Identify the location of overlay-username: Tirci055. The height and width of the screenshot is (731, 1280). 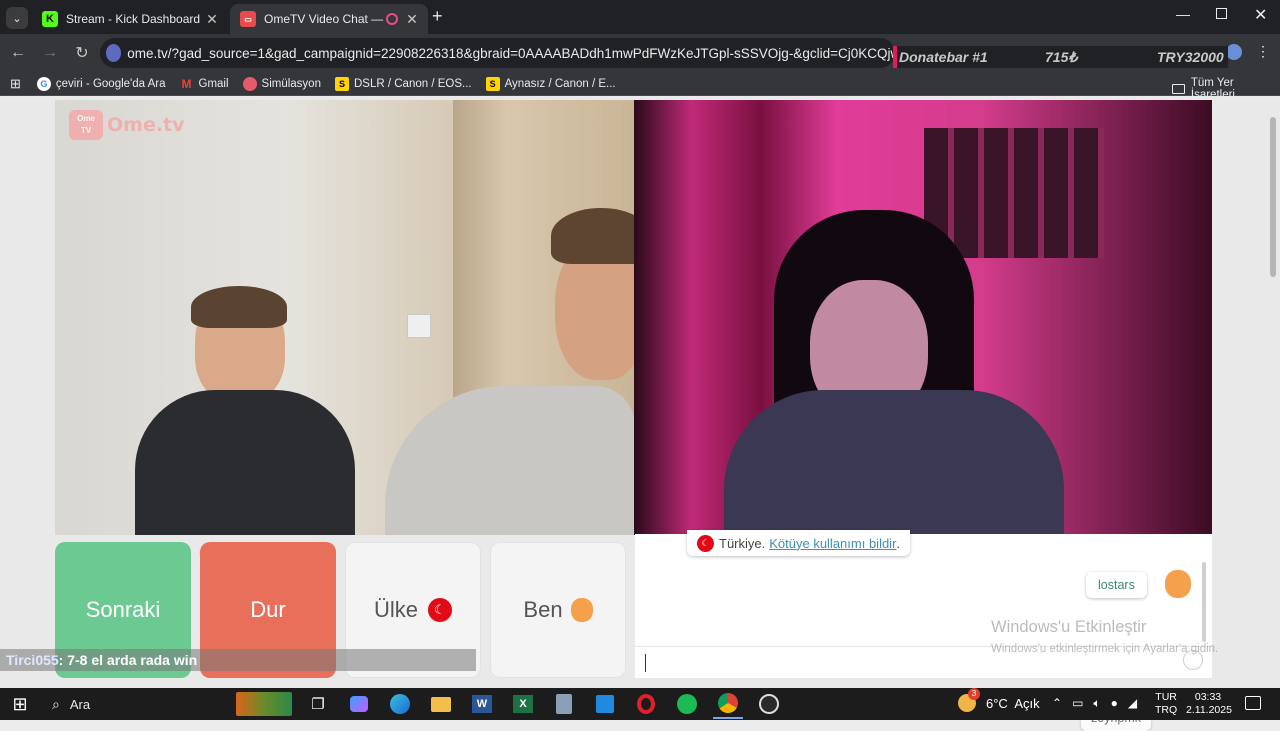
(32, 660).